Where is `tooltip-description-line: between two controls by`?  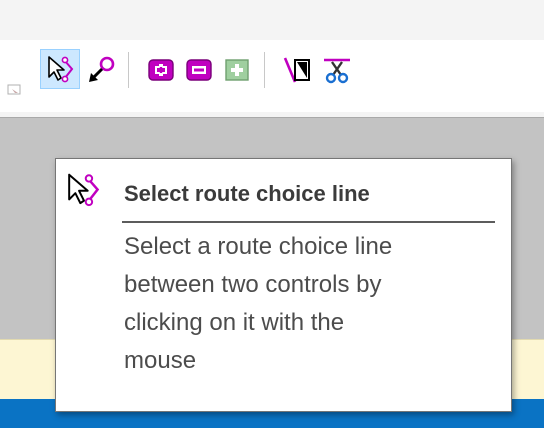
tooltip-description-line: between two controls by is located at coordinates (253, 284).